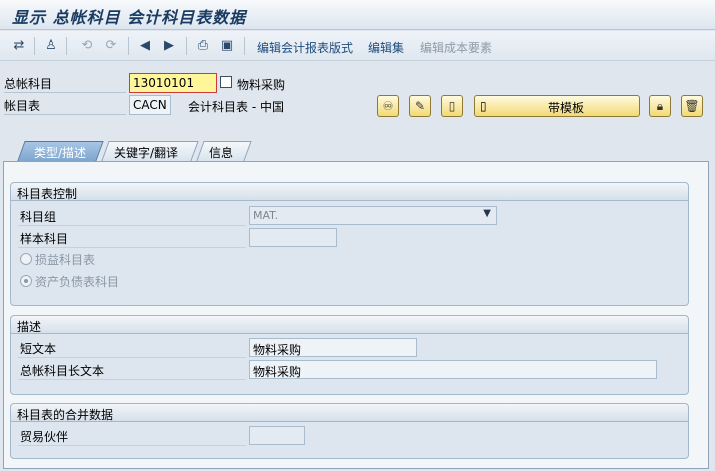 The image size is (715, 471). Describe the element at coordinates (62, 371) in the screenshot. I see `long-text-label: 总帐科目长文本` at that location.